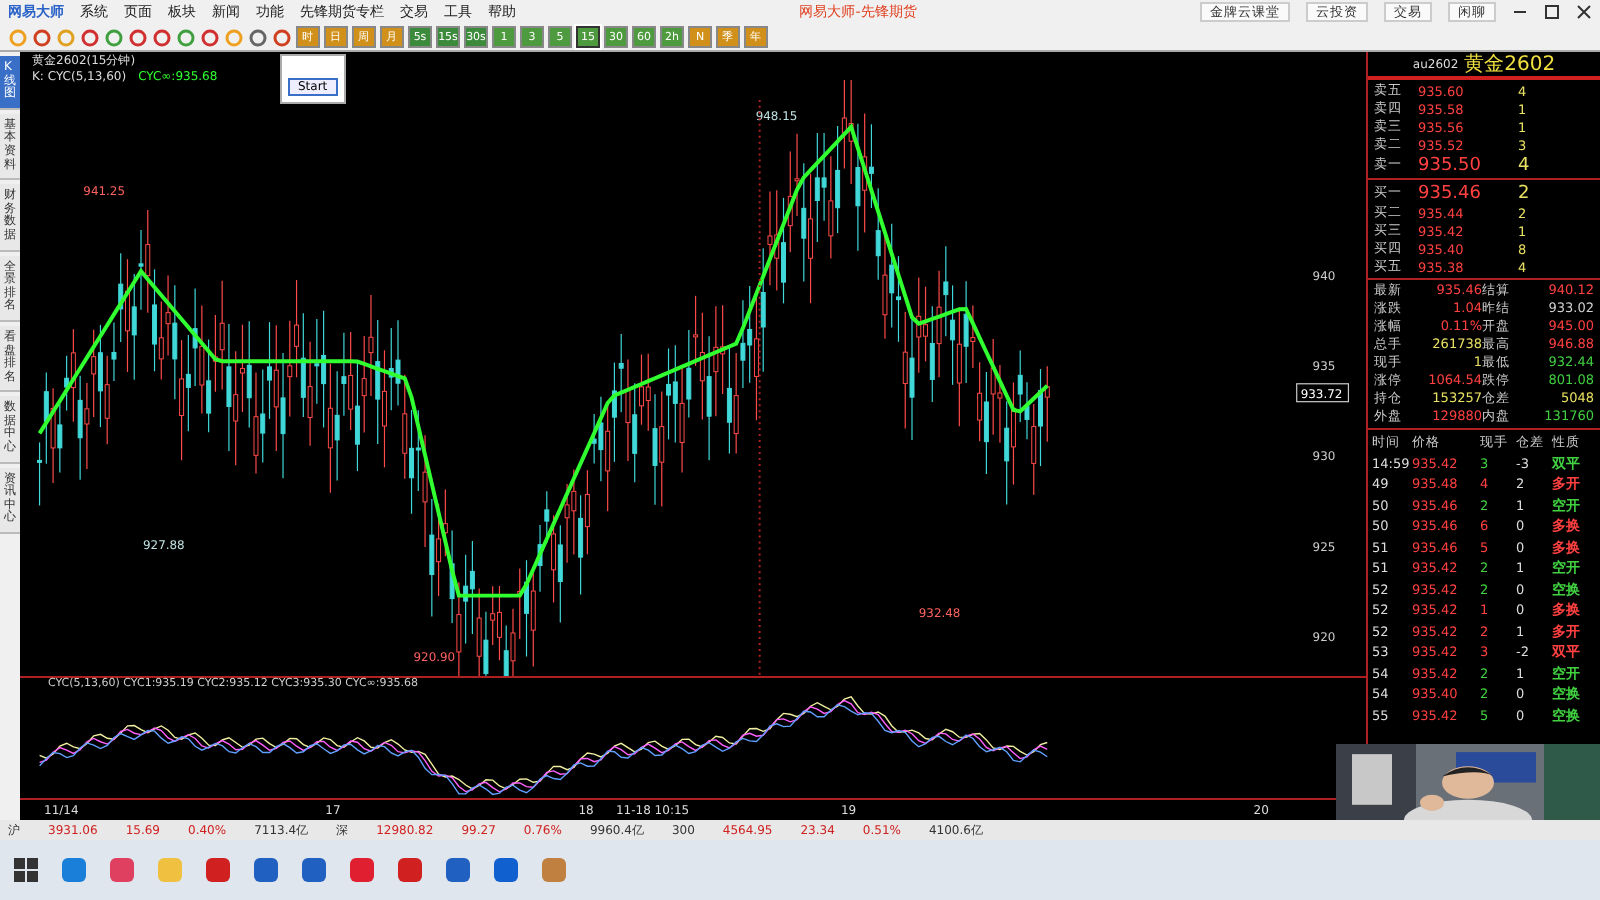  I want to click on ask-volume: 4, so click(1525, 165).